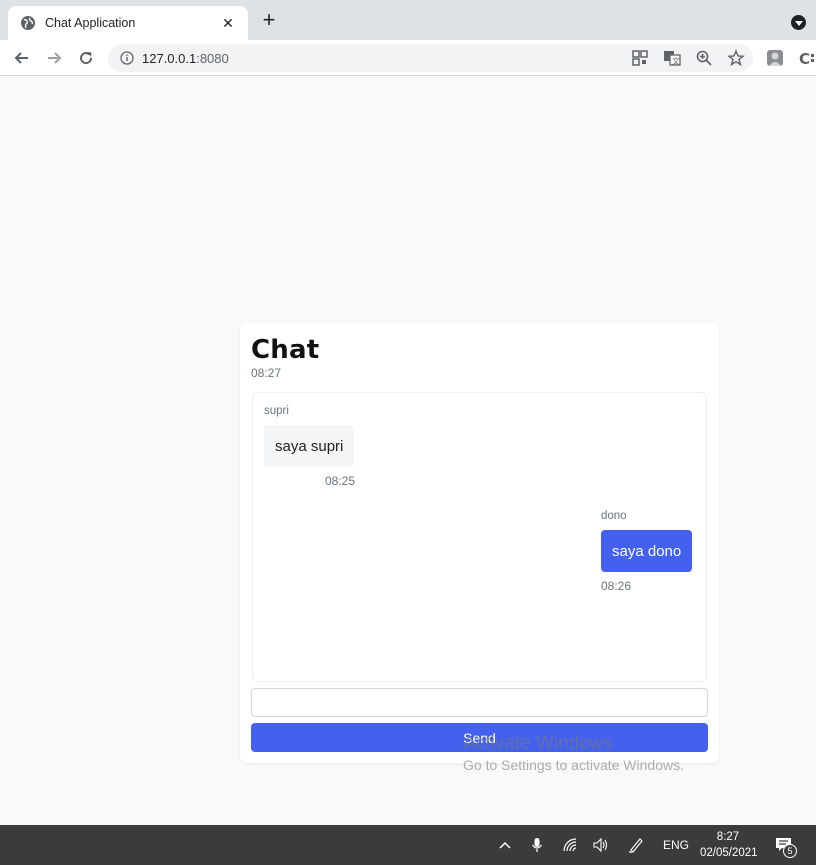 This screenshot has height=865, width=816. What do you see at coordinates (90, 23) in the screenshot?
I see `tab-title: Chat Application` at bounding box center [90, 23].